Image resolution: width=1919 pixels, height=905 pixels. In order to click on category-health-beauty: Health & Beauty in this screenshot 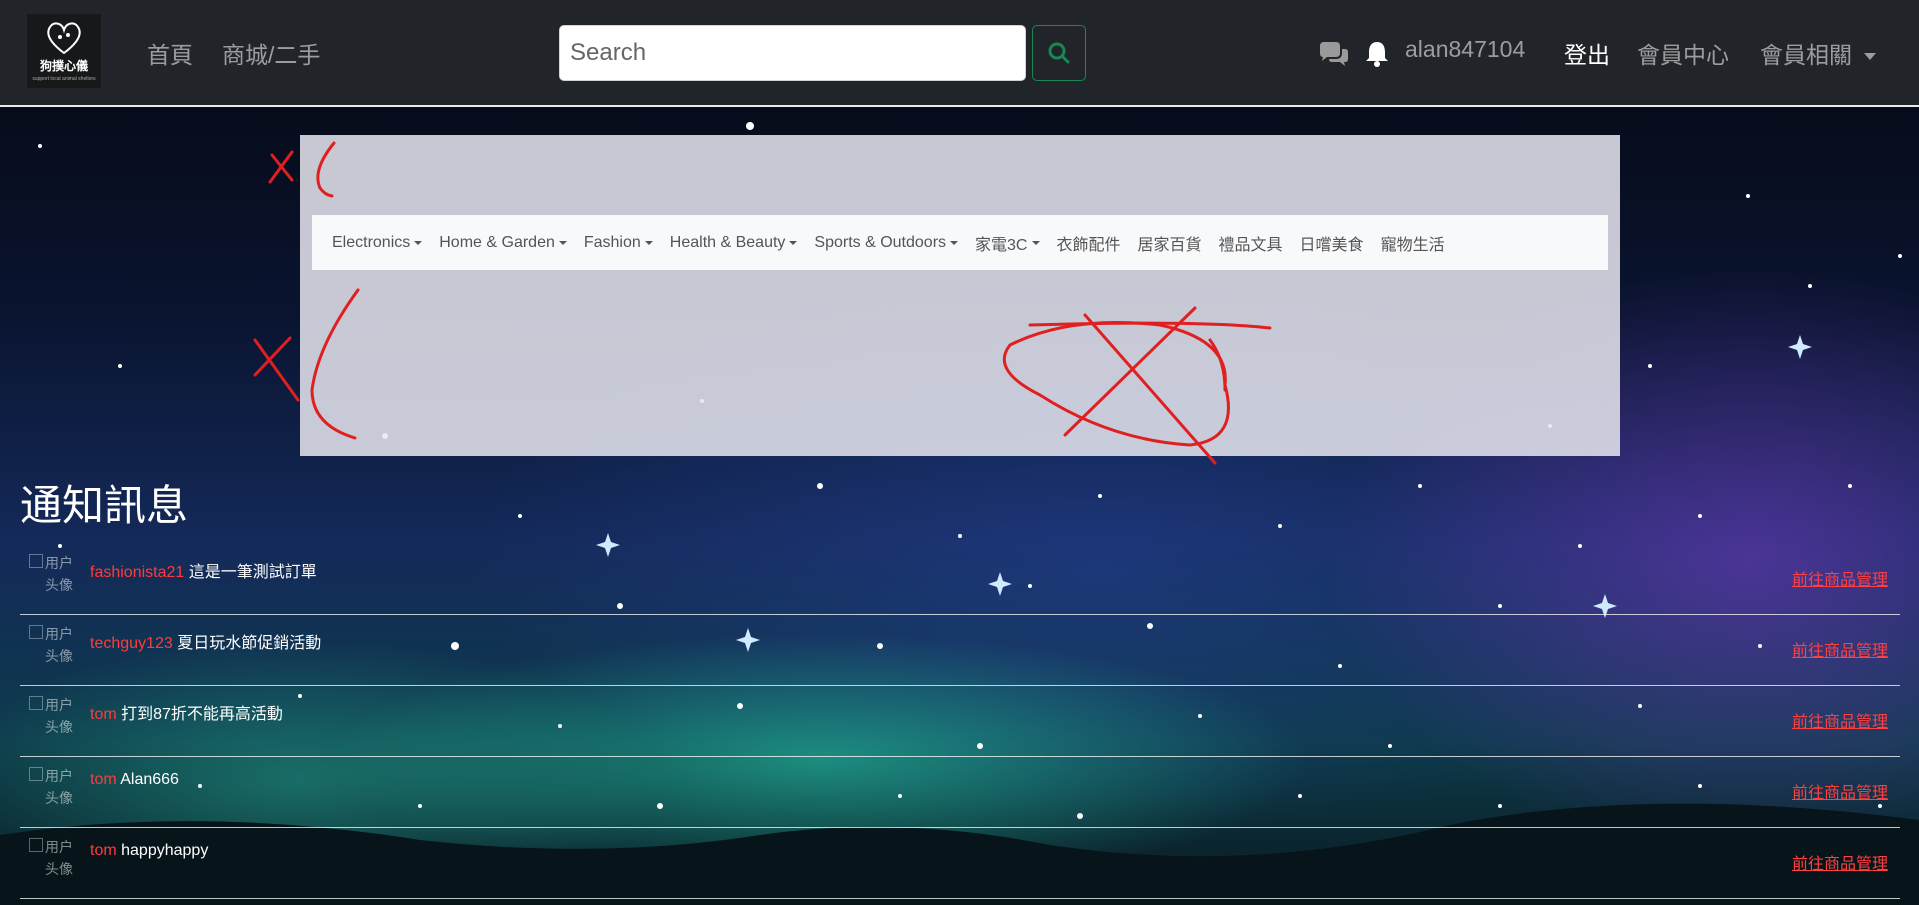, I will do `click(734, 243)`.